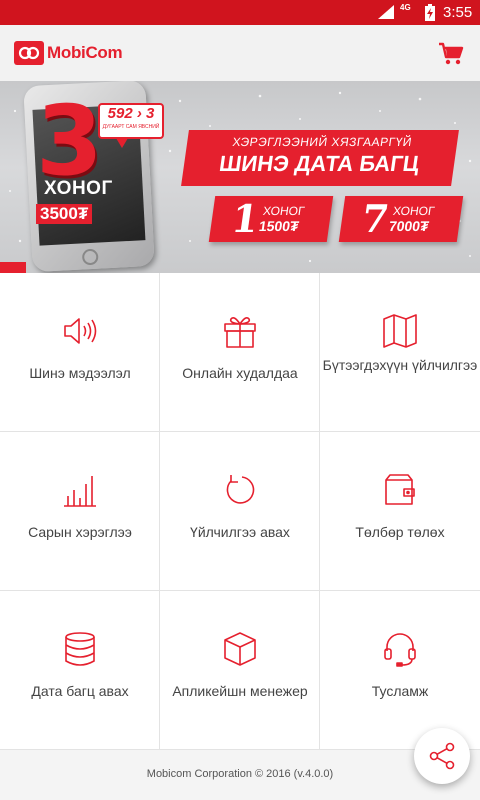 This screenshot has width=480, height=800. Describe the element at coordinates (80, 331) in the screenshot. I see `speaker-icon` at that location.